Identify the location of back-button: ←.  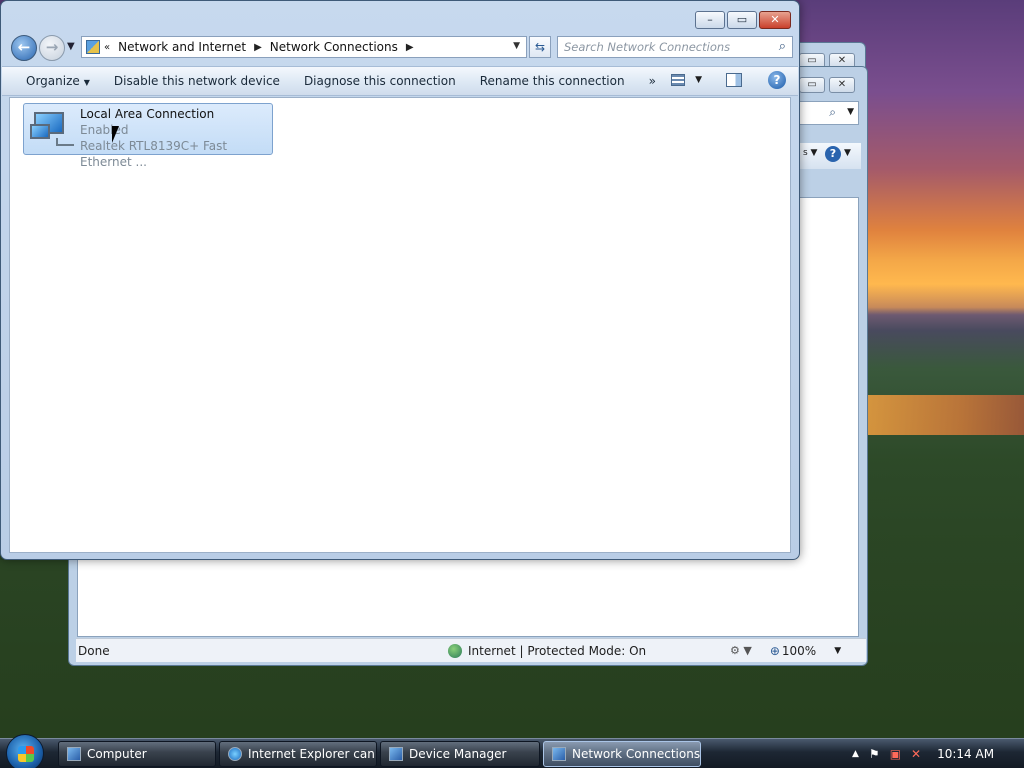
(24, 48).